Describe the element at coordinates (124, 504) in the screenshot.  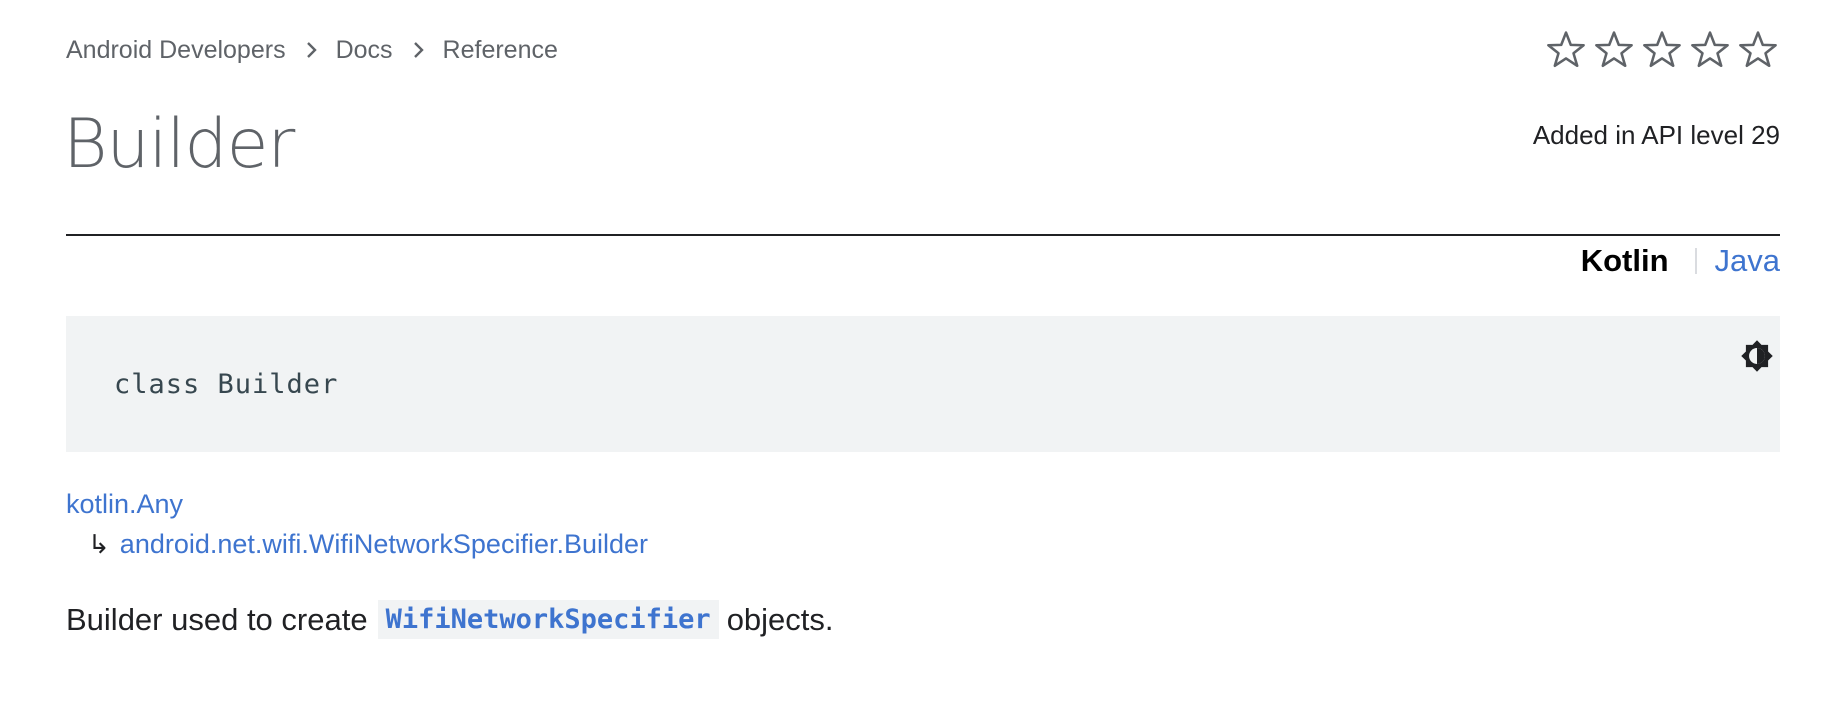
I see `inheritance-root-link: kotlin.Any` at that location.